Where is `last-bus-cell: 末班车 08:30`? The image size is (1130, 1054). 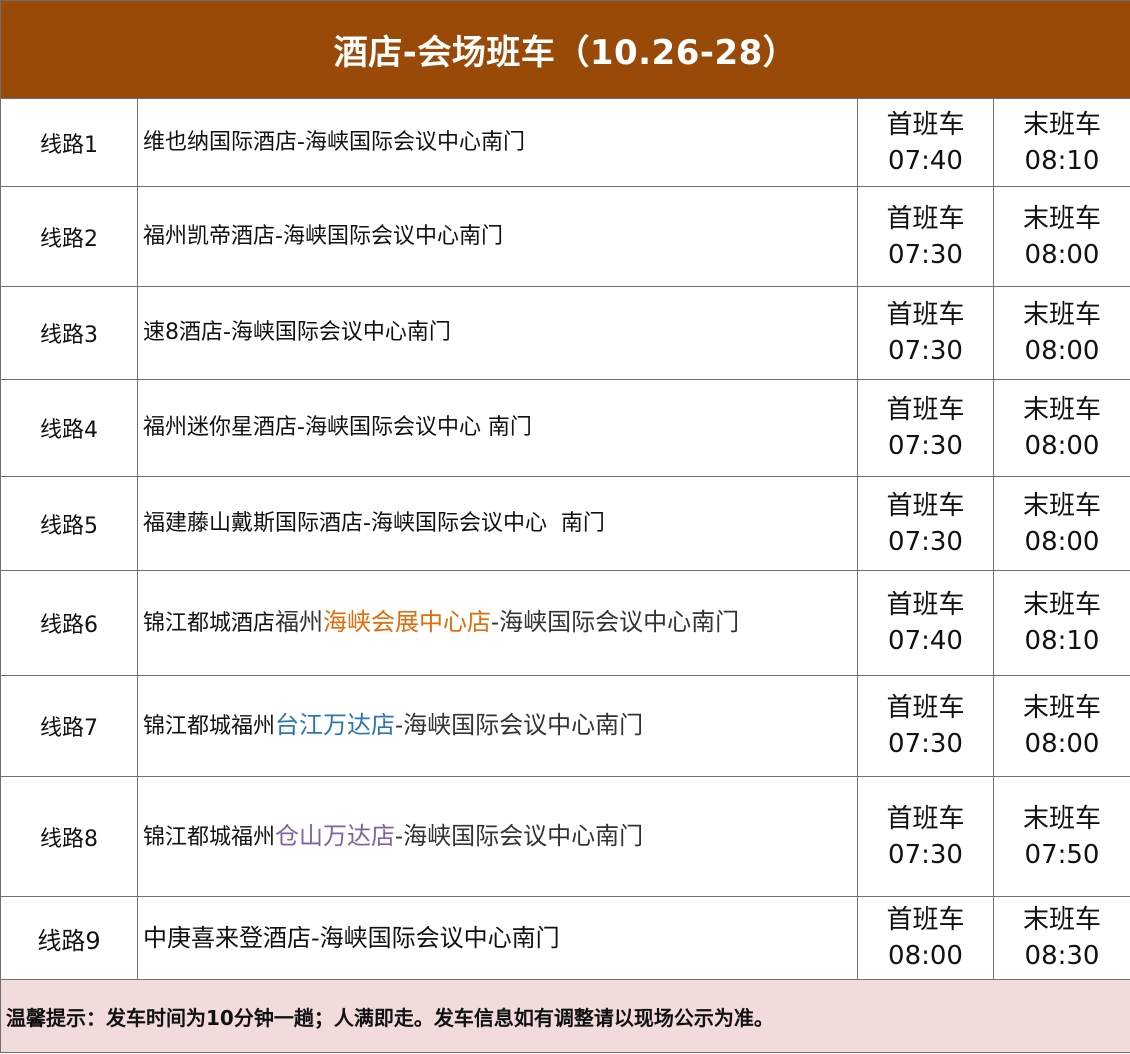
last-bus-cell: 末班车 08:30 is located at coordinates (1061, 938).